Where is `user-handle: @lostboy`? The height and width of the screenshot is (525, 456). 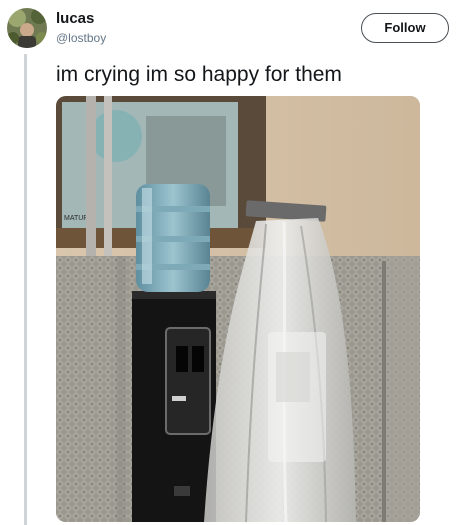 user-handle: @lostboy is located at coordinates (81, 38).